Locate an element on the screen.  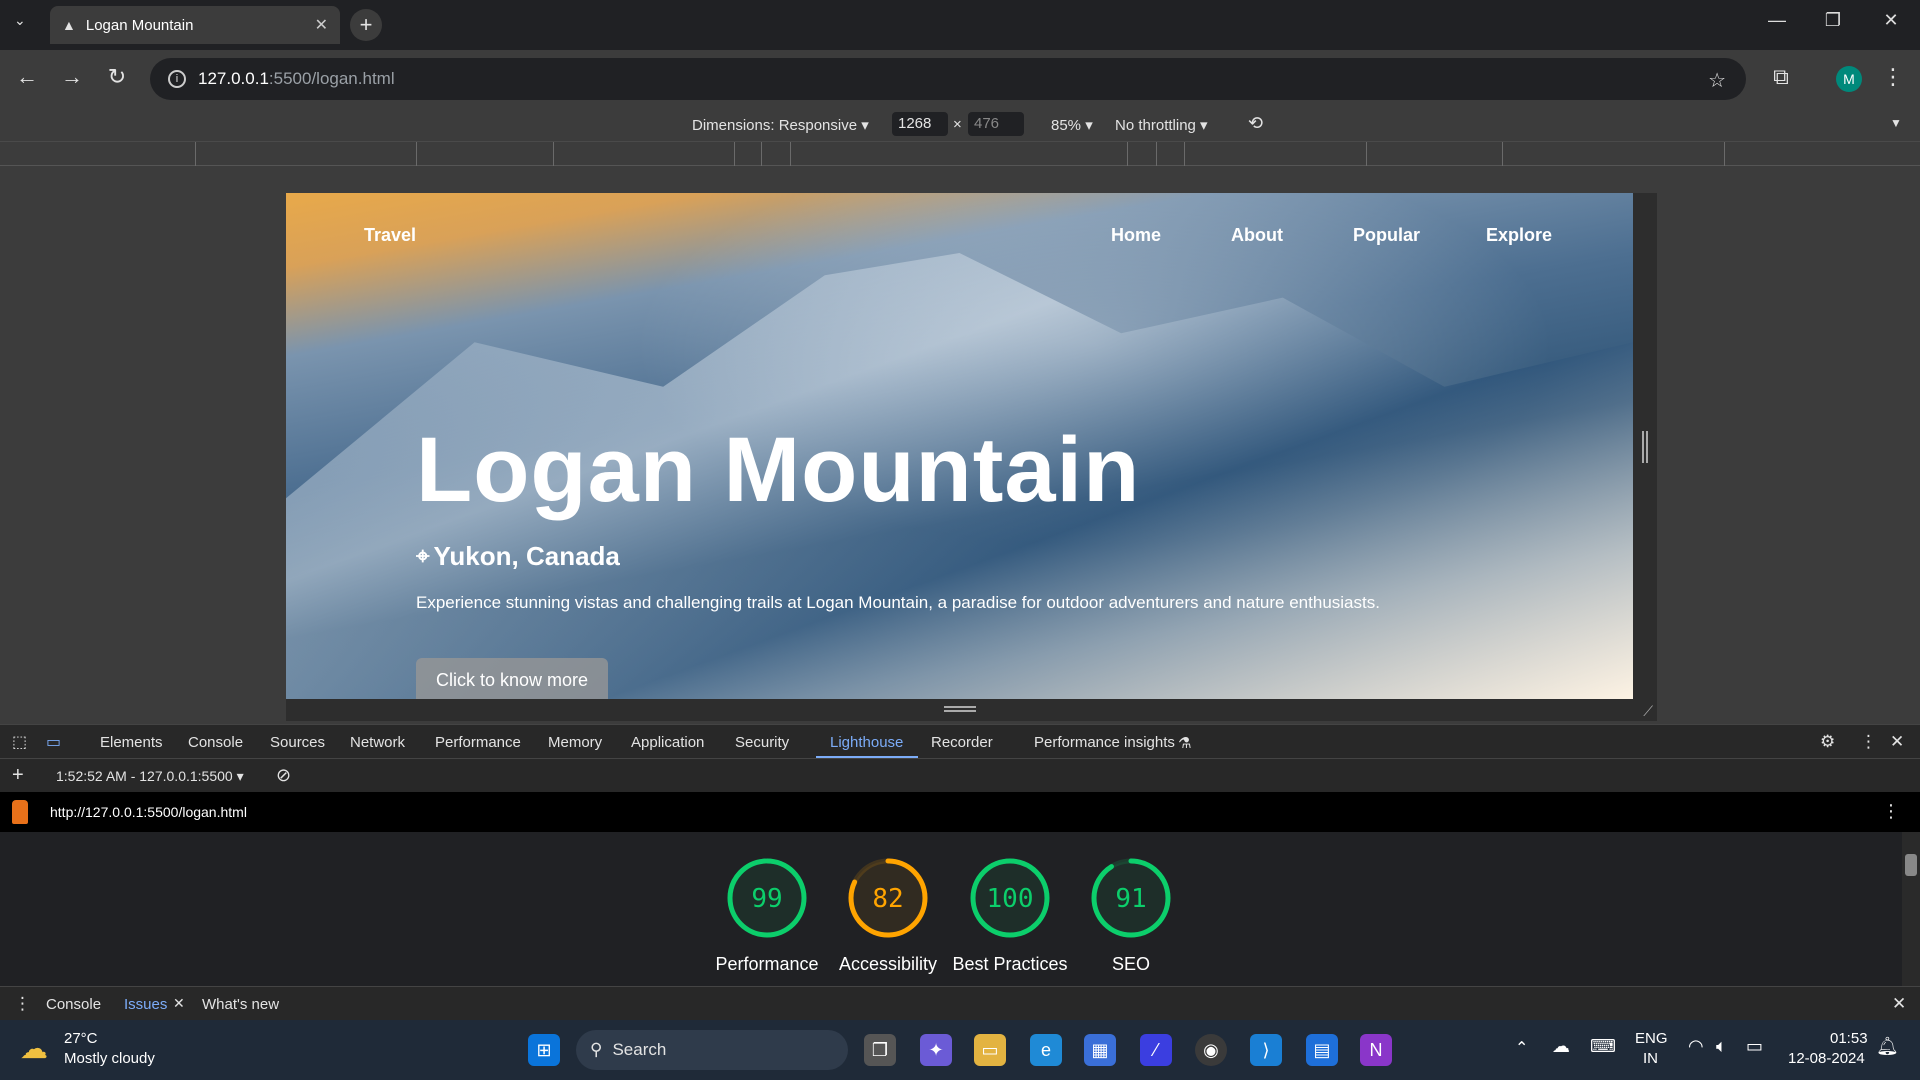
back-icon: ← is located at coordinates (27, 77).